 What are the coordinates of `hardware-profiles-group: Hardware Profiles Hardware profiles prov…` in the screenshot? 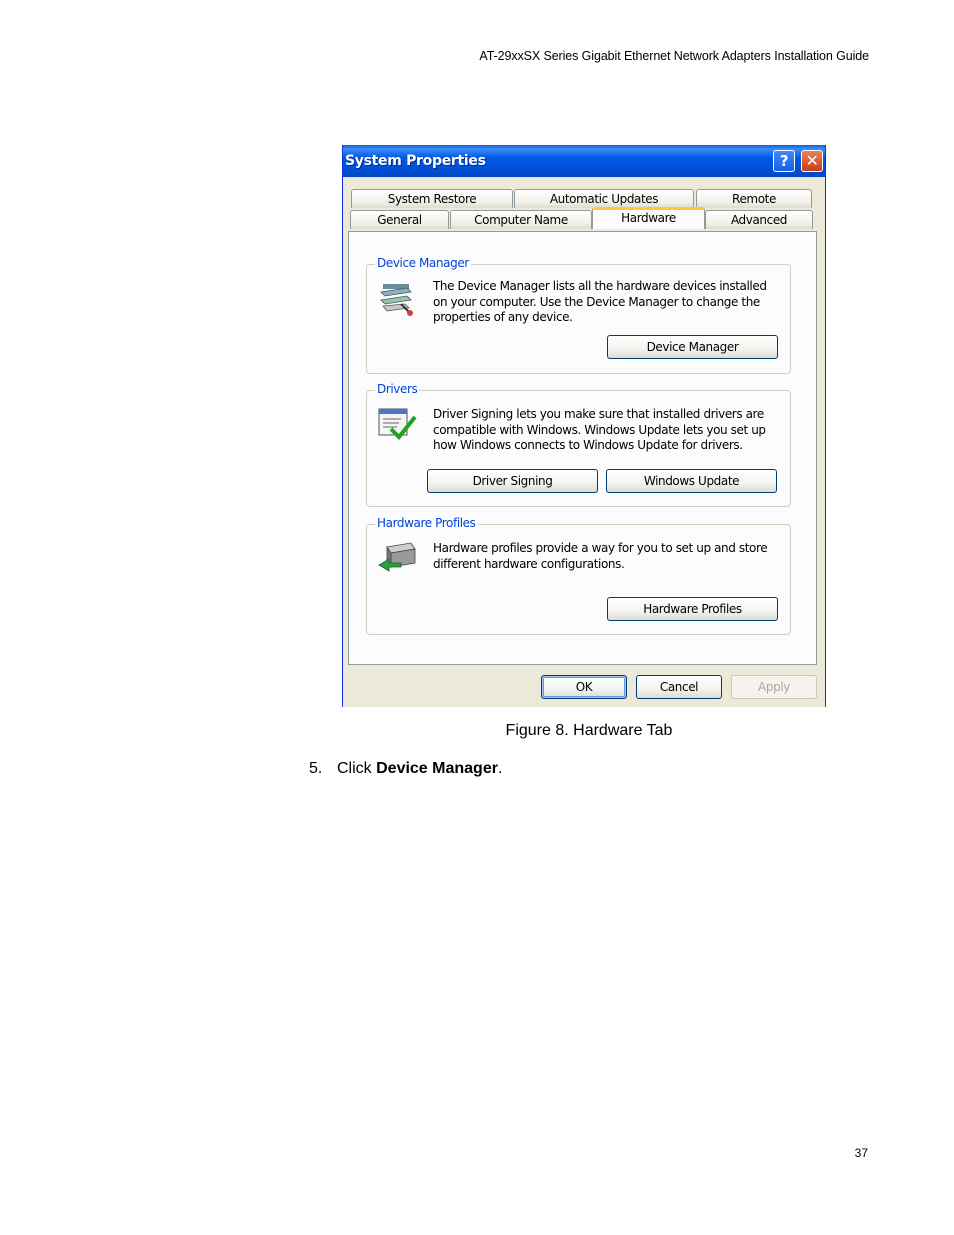 It's located at (578, 575).